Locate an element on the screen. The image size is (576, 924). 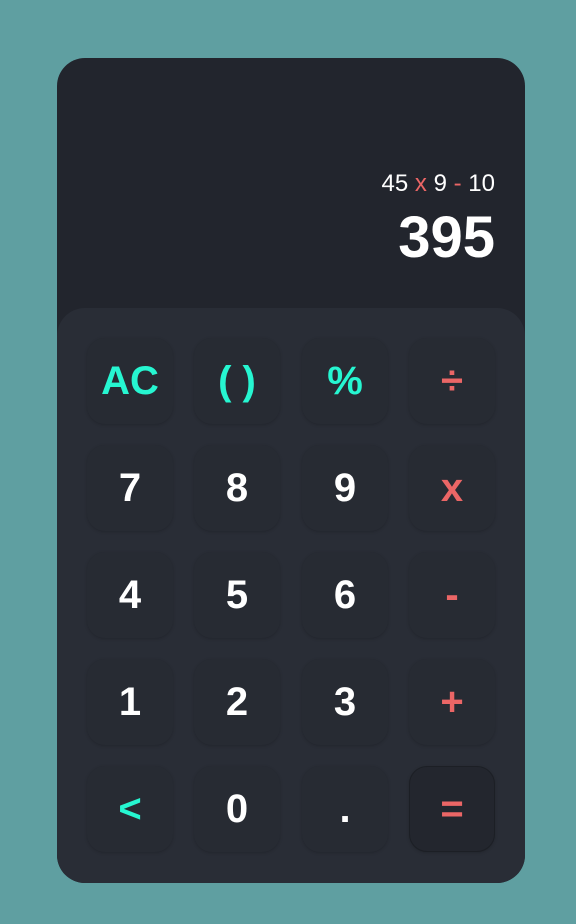
digit-0-button: 0 is located at coordinates (237, 809).